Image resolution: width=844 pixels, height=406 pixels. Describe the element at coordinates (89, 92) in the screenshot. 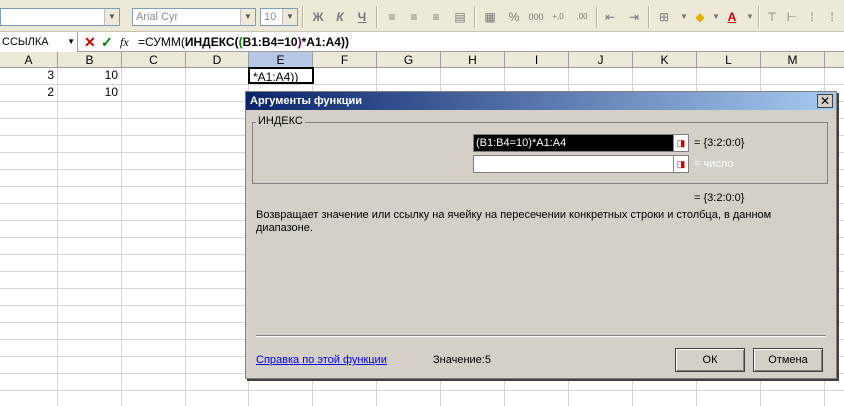

I see `cell-b2: 10` at that location.